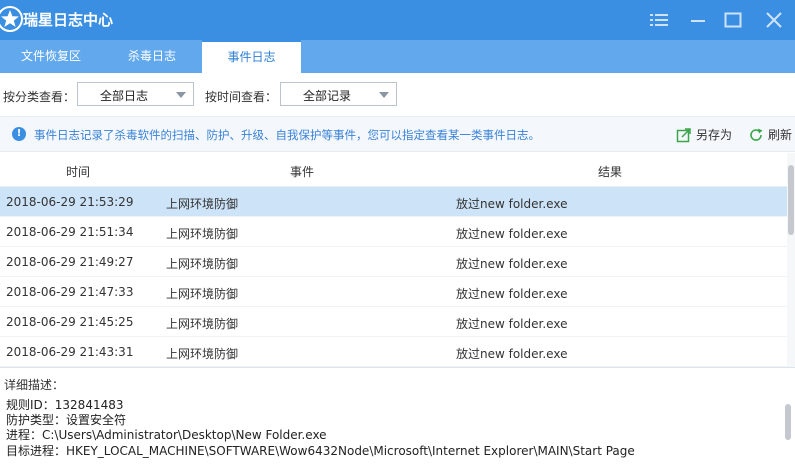 This screenshot has height=466, width=795. I want to click on close-button, so click(774, 20).